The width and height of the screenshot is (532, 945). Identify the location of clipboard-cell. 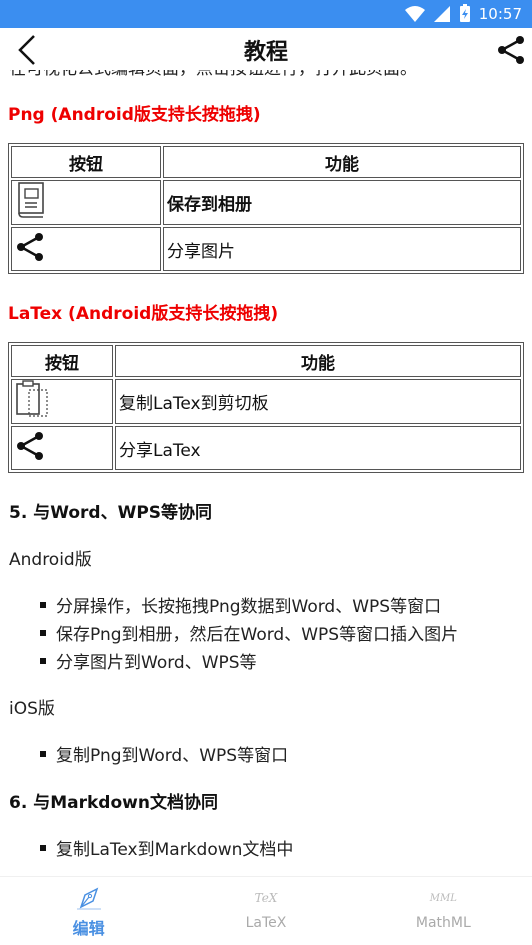
(62, 401).